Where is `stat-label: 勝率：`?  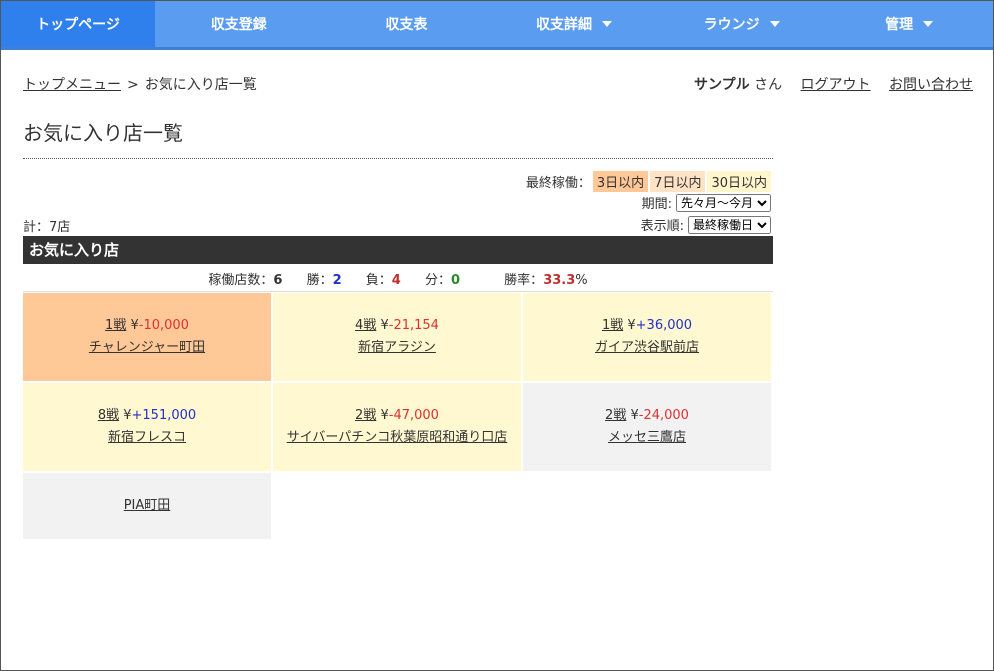 stat-label: 勝率： is located at coordinates (524, 280).